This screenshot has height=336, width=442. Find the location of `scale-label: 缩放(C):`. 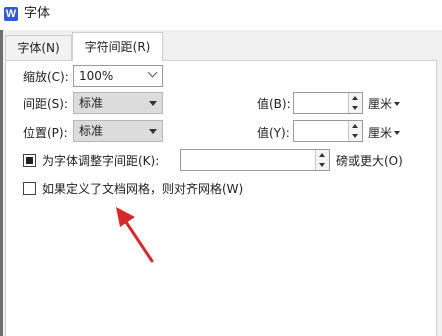

scale-label: 缩放(C): is located at coordinates (46, 77).